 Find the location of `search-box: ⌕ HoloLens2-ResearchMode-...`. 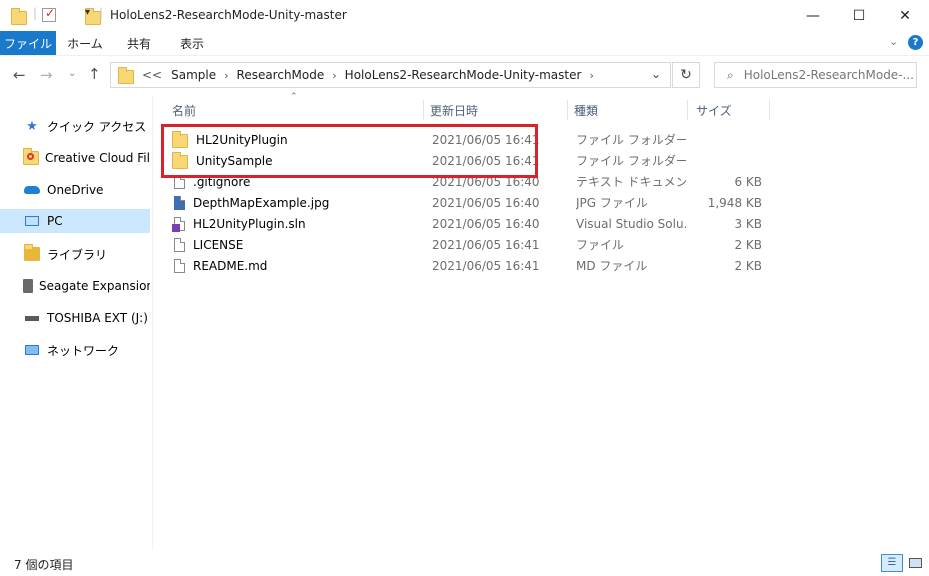

search-box: ⌕ HoloLens2-ResearchMode-... is located at coordinates (815, 75).